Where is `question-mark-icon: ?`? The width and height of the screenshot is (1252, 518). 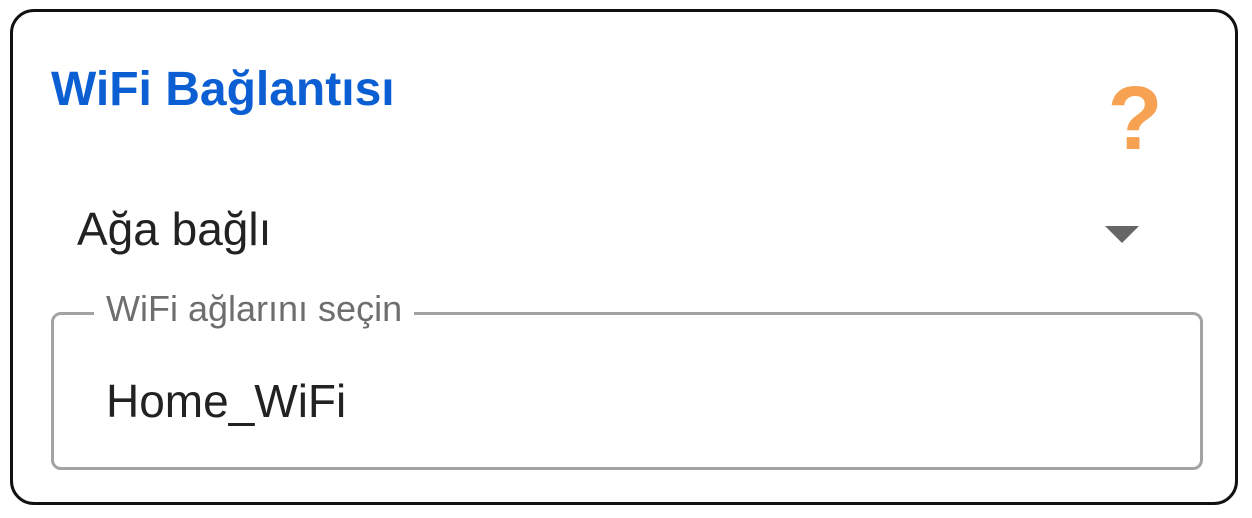 question-mark-icon: ? is located at coordinates (1135, 119).